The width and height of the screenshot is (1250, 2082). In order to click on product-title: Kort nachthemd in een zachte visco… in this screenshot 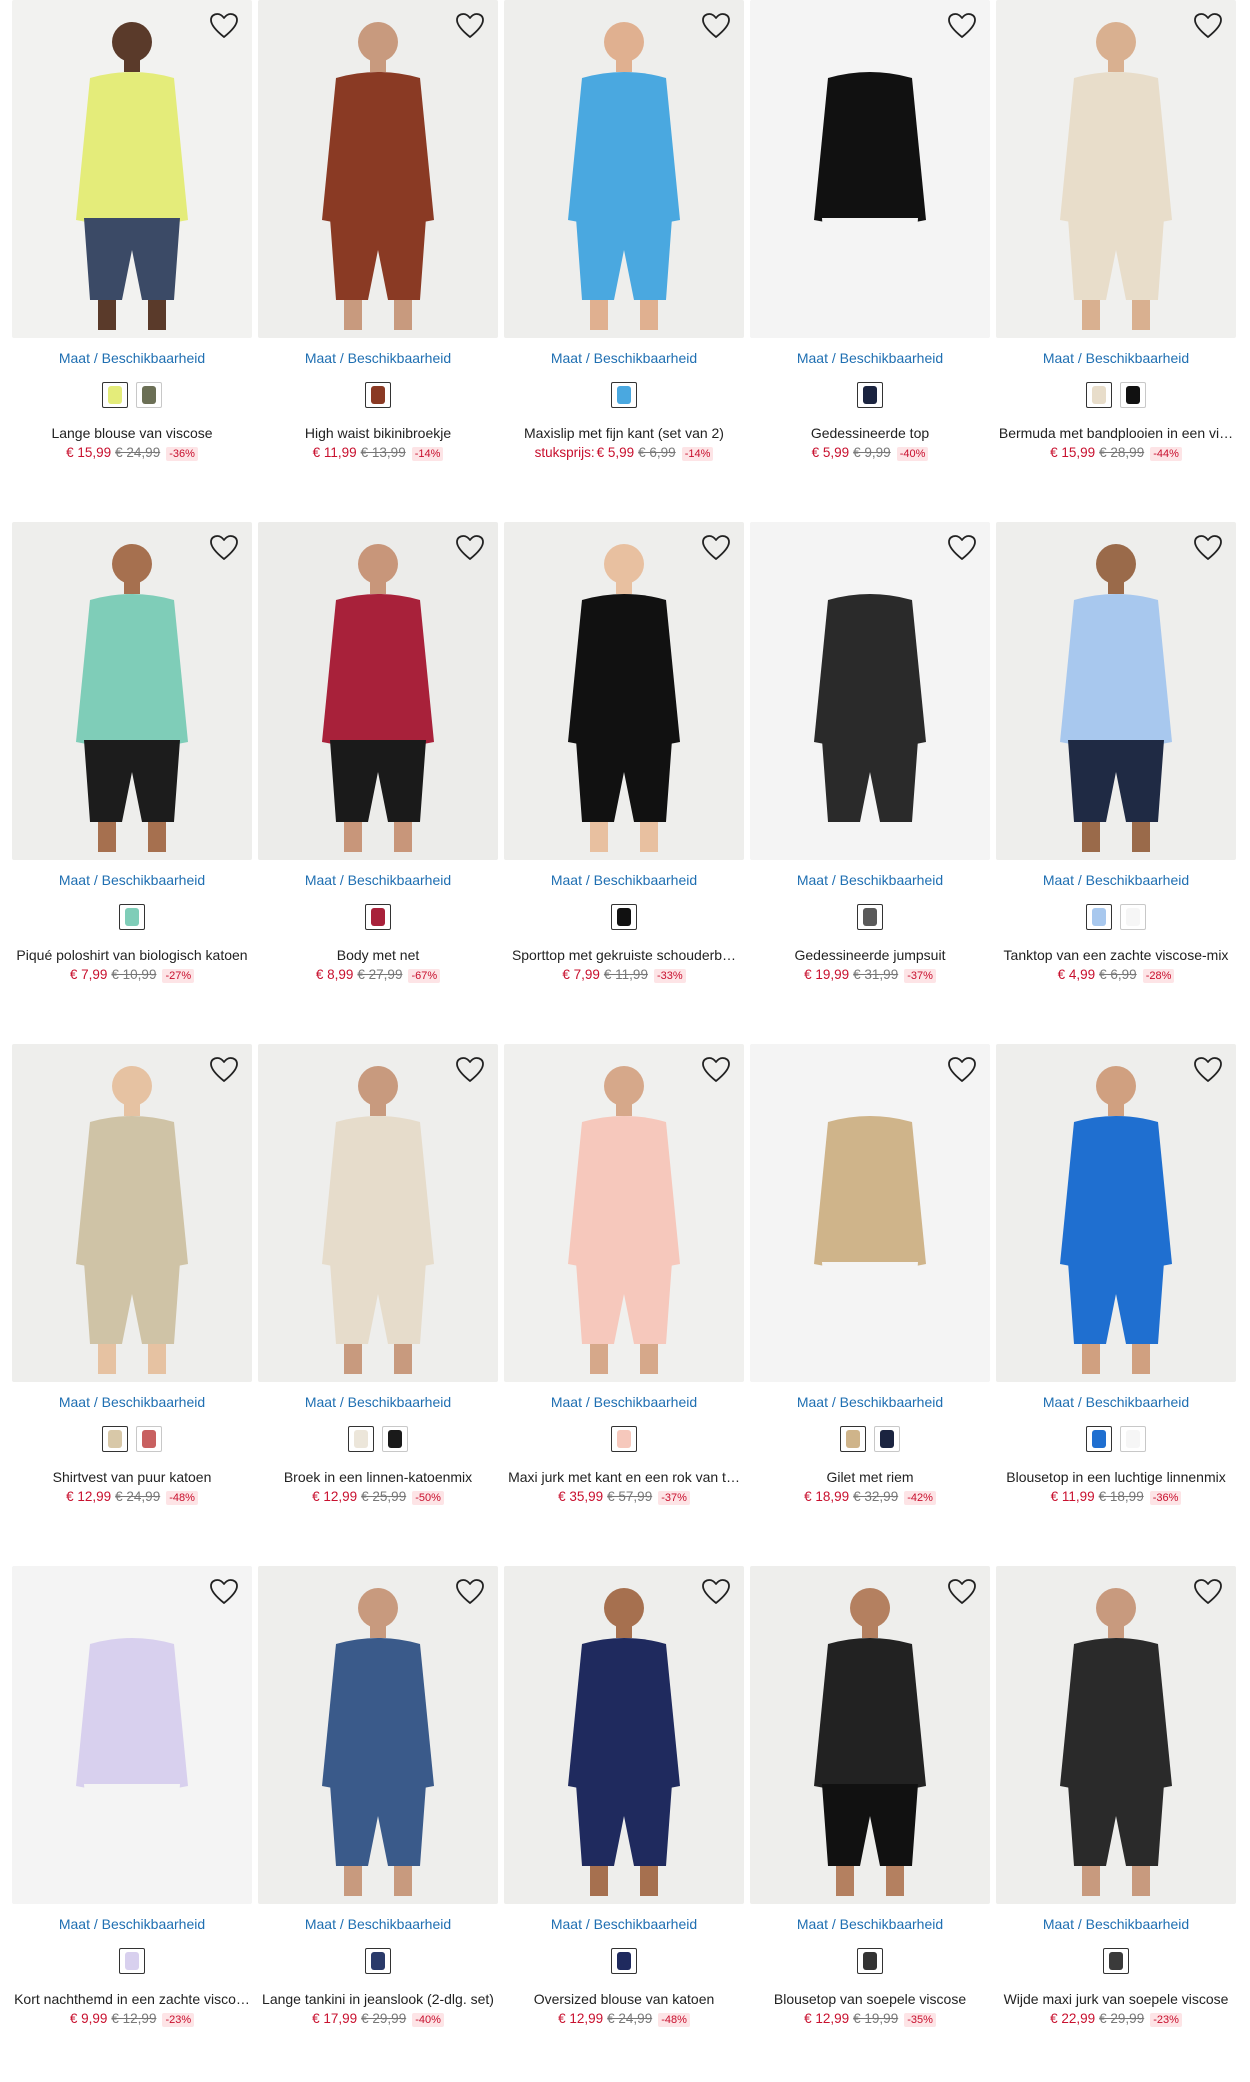, I will do `click(132, 1999)`.